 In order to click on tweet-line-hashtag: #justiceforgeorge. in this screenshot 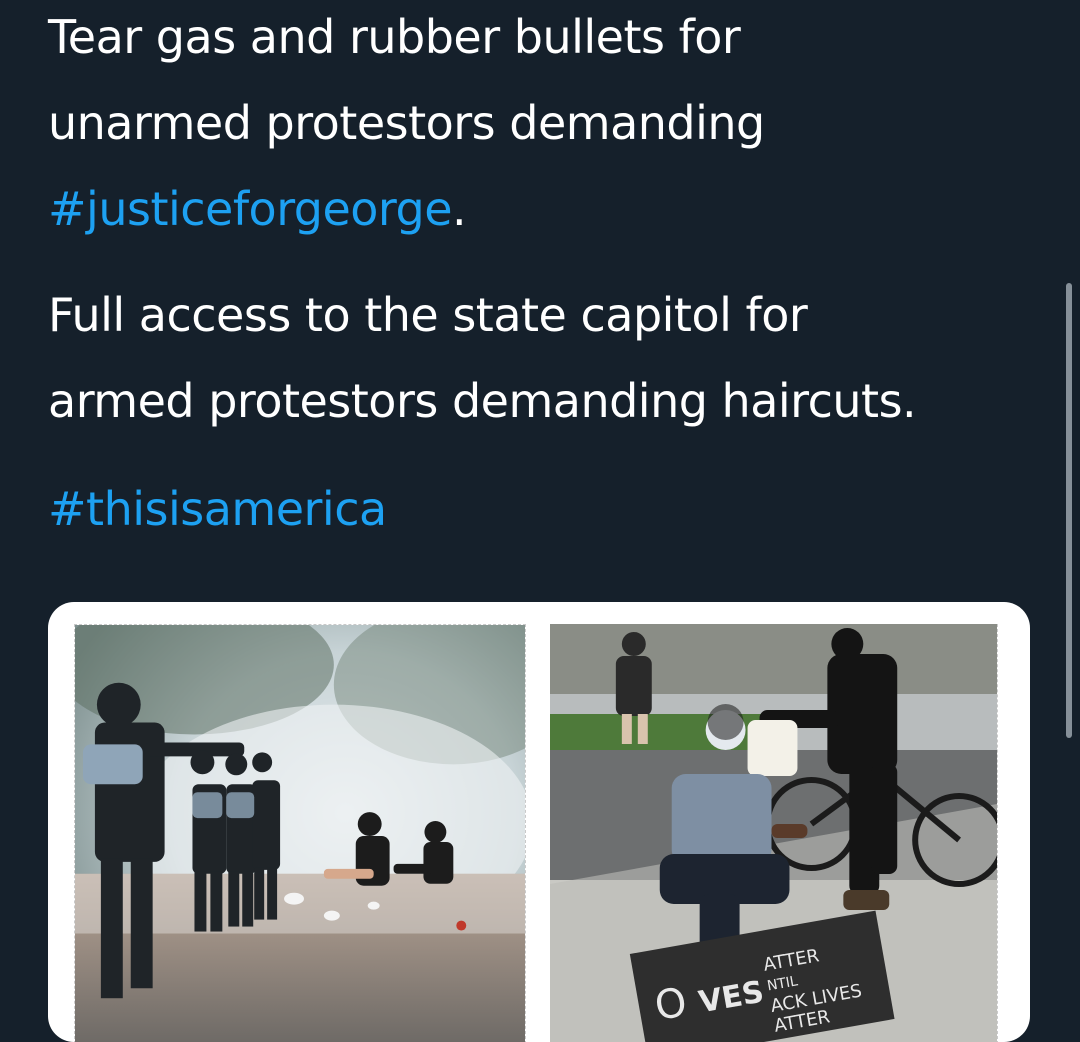, I will do `click(406, 209)`.